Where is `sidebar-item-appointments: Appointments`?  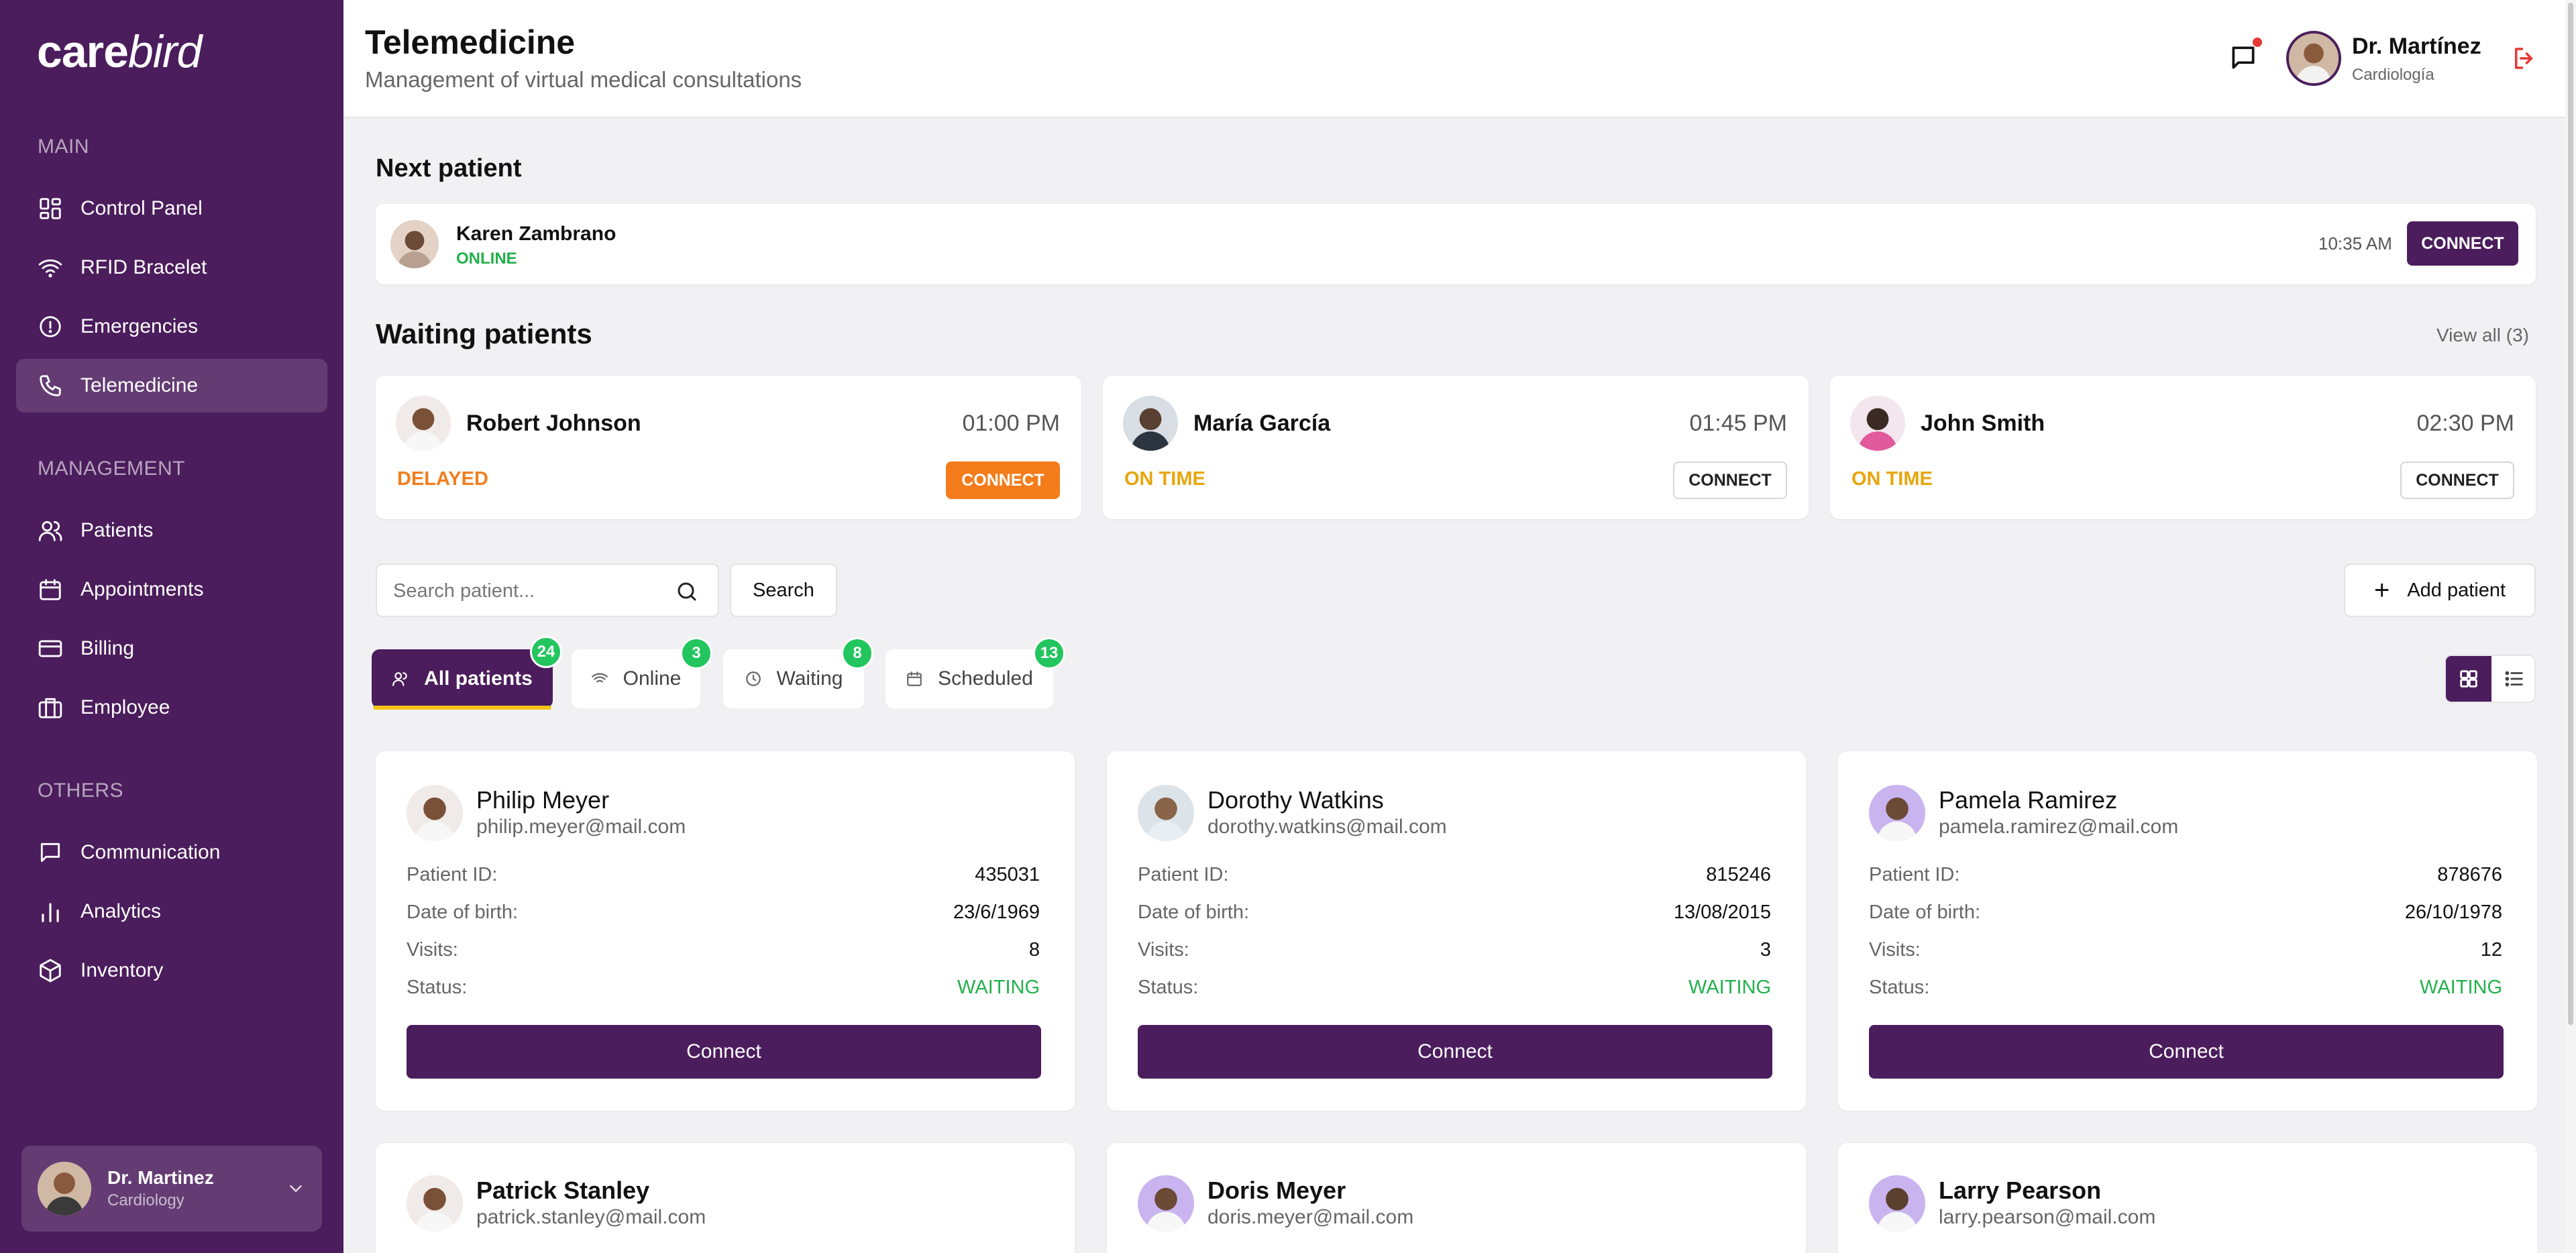 sidebar-item-appointments: Appointments is located at coordinates (171, 589).